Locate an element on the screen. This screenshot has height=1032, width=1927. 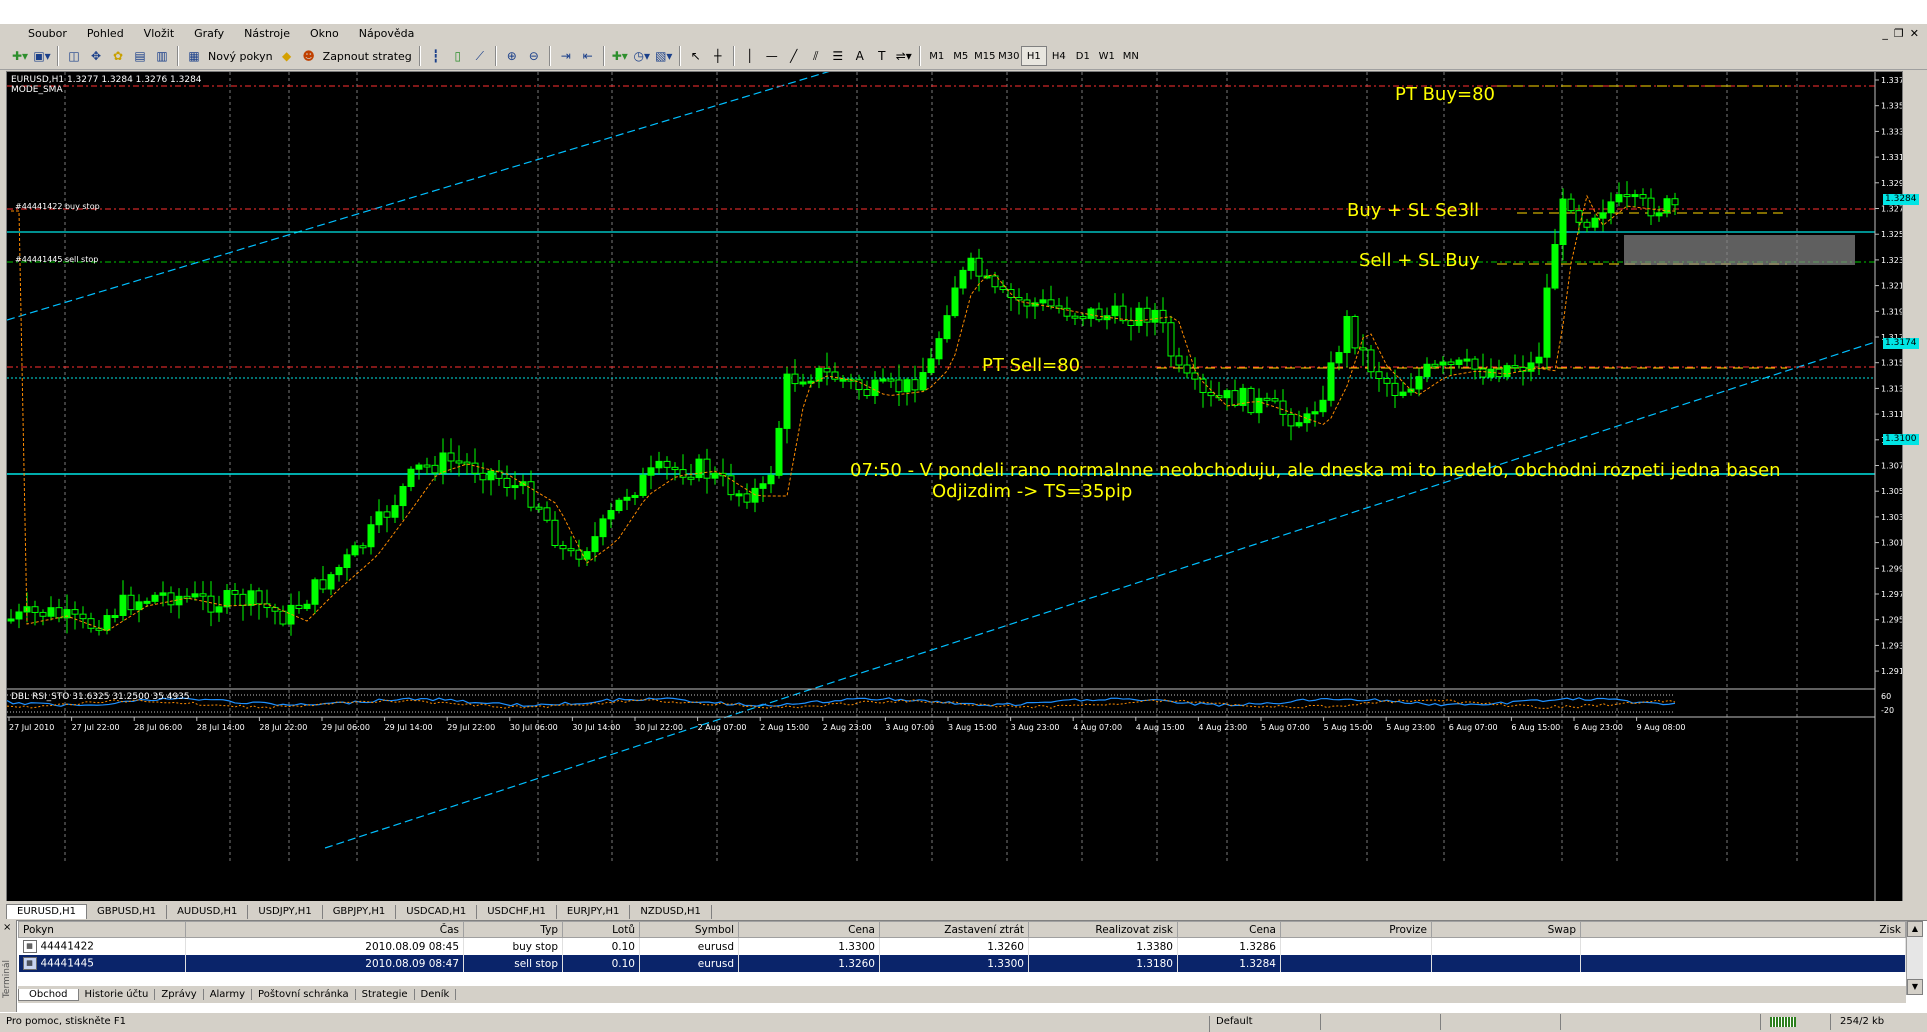
scroll-down-icon: ▼ is located at coordinates (1915, 987).